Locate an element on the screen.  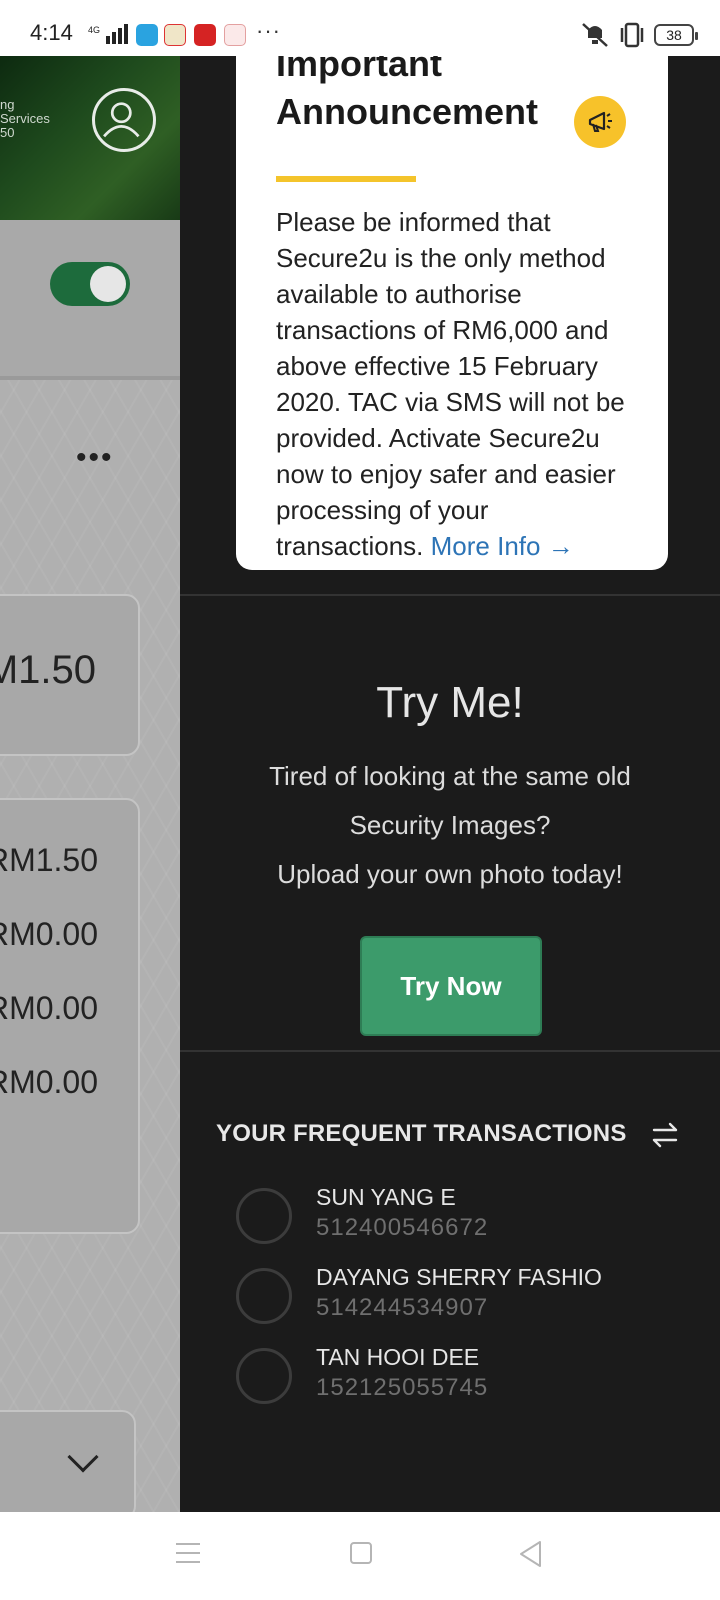
dropdown-card is located at coordinates (68, 1461).